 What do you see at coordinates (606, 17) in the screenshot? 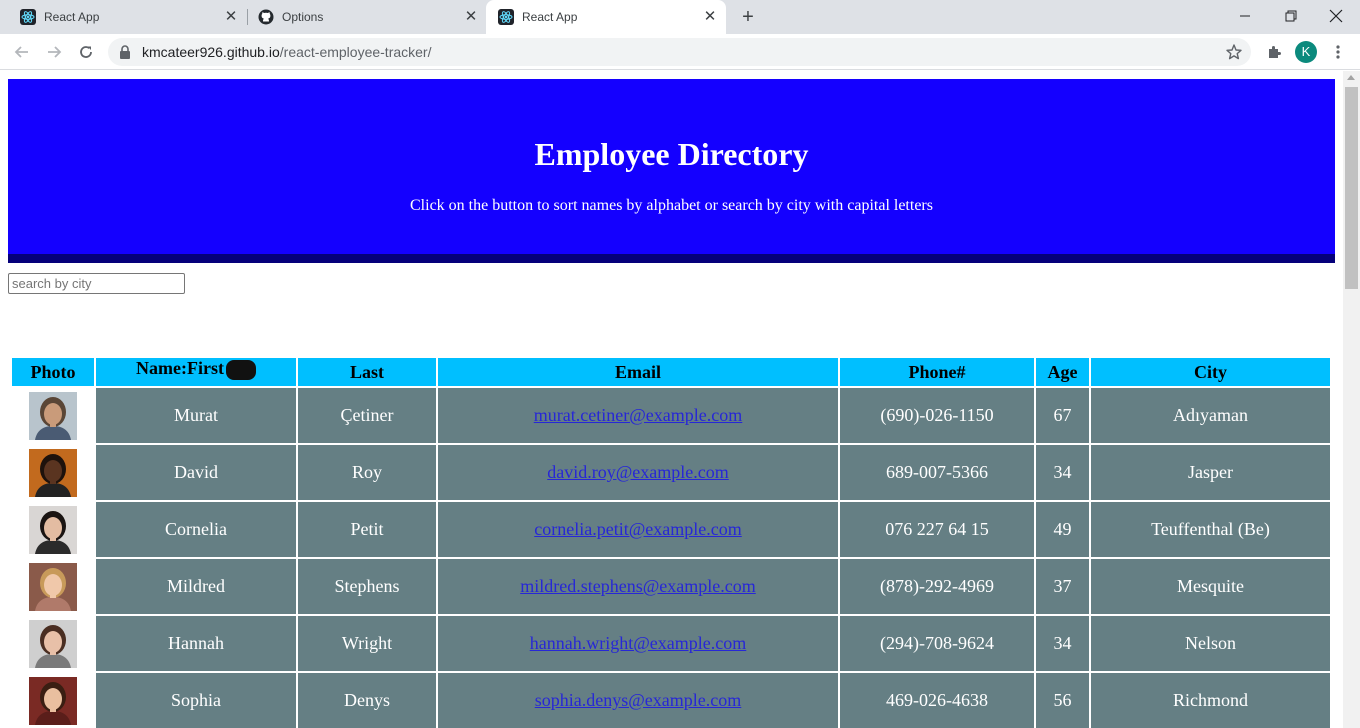
I see `browser-tab-3-active: React App ✕` at bounding box center [606, 17].